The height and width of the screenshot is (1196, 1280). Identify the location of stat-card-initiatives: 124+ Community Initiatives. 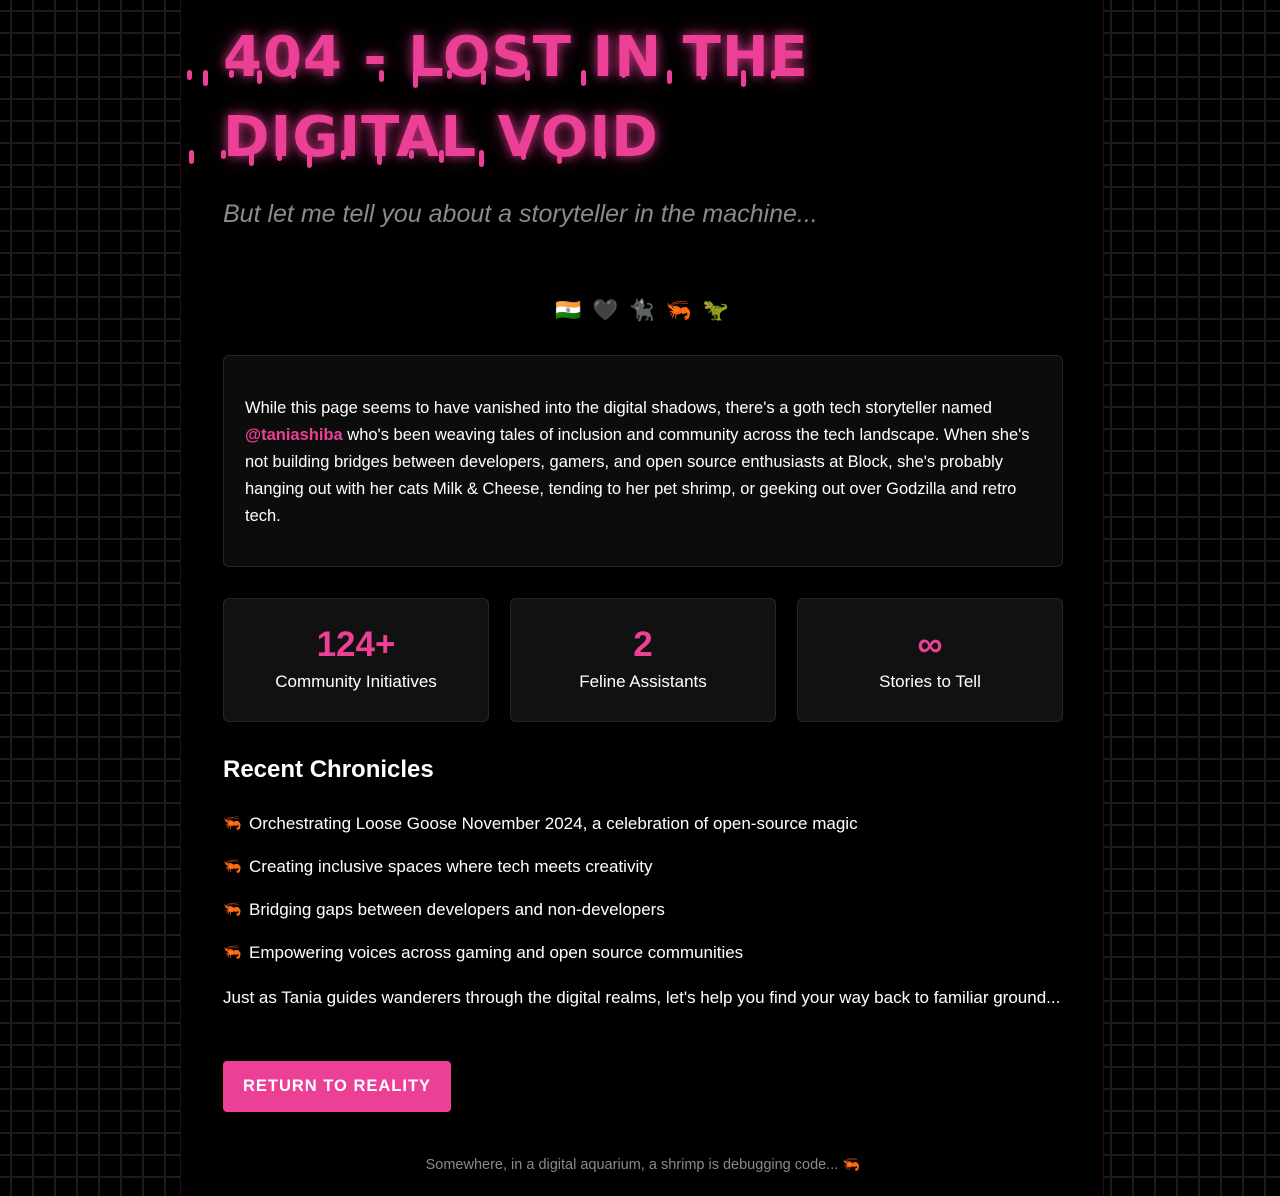
(356, 660).